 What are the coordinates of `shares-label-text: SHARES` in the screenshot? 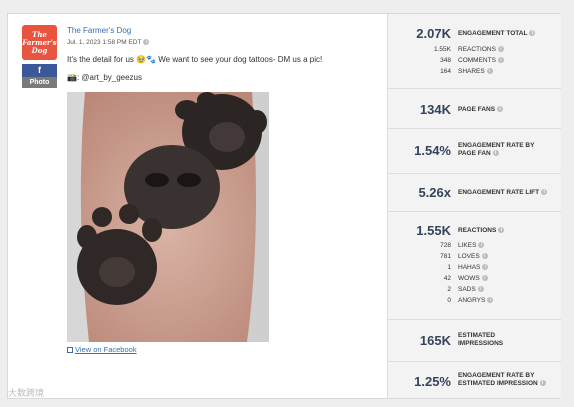 It's located at (471, 71).